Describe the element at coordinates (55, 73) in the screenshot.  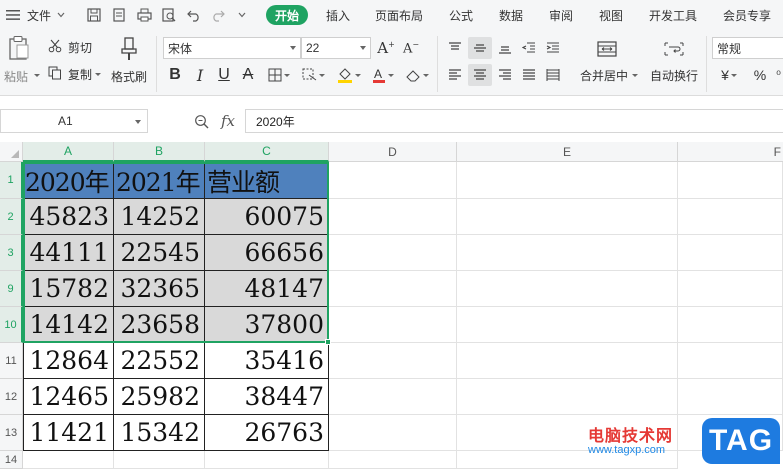
I see `copy-icon` at that location.